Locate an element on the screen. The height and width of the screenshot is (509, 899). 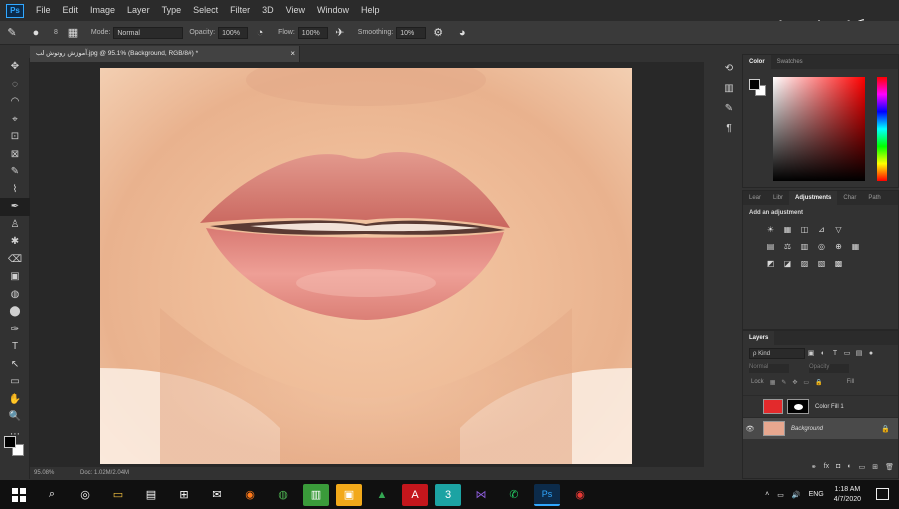
brush-panel-icon: ▦ is located at coordinates (73, 33).